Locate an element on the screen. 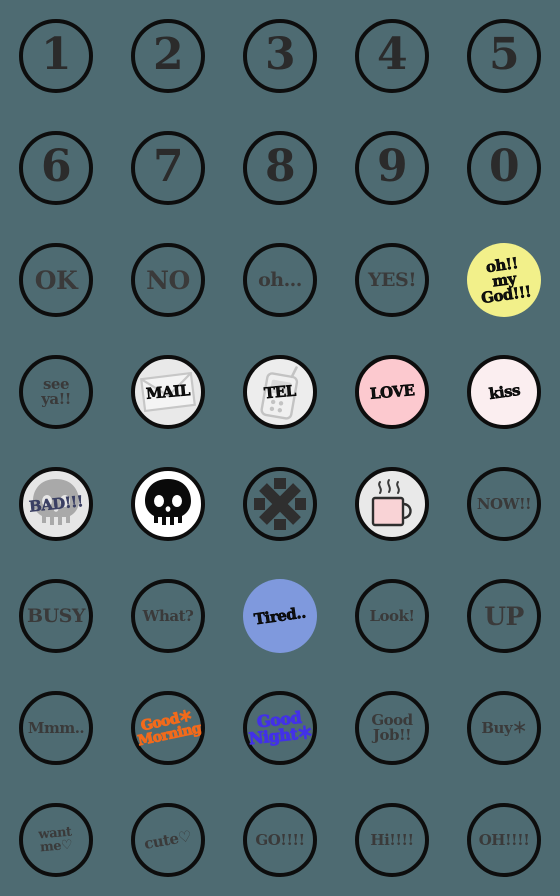  sticker-label-see-ya: see ya!! is located at coordinates (56, 391).